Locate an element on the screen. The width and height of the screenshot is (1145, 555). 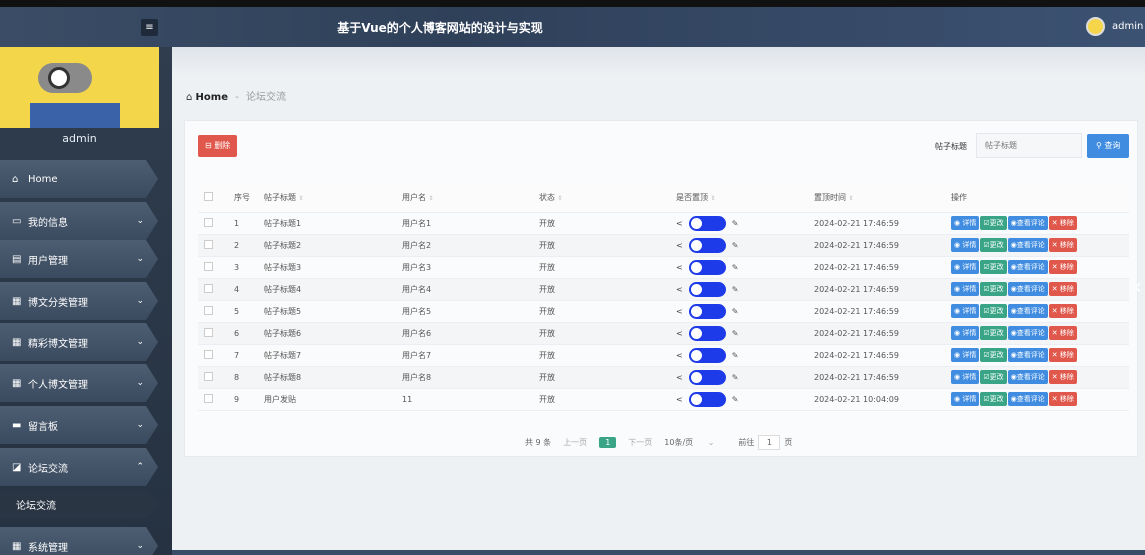
sidebar-item-forum: ◪ 论坛交流 ⌃ is located at coordinates (79, 467).